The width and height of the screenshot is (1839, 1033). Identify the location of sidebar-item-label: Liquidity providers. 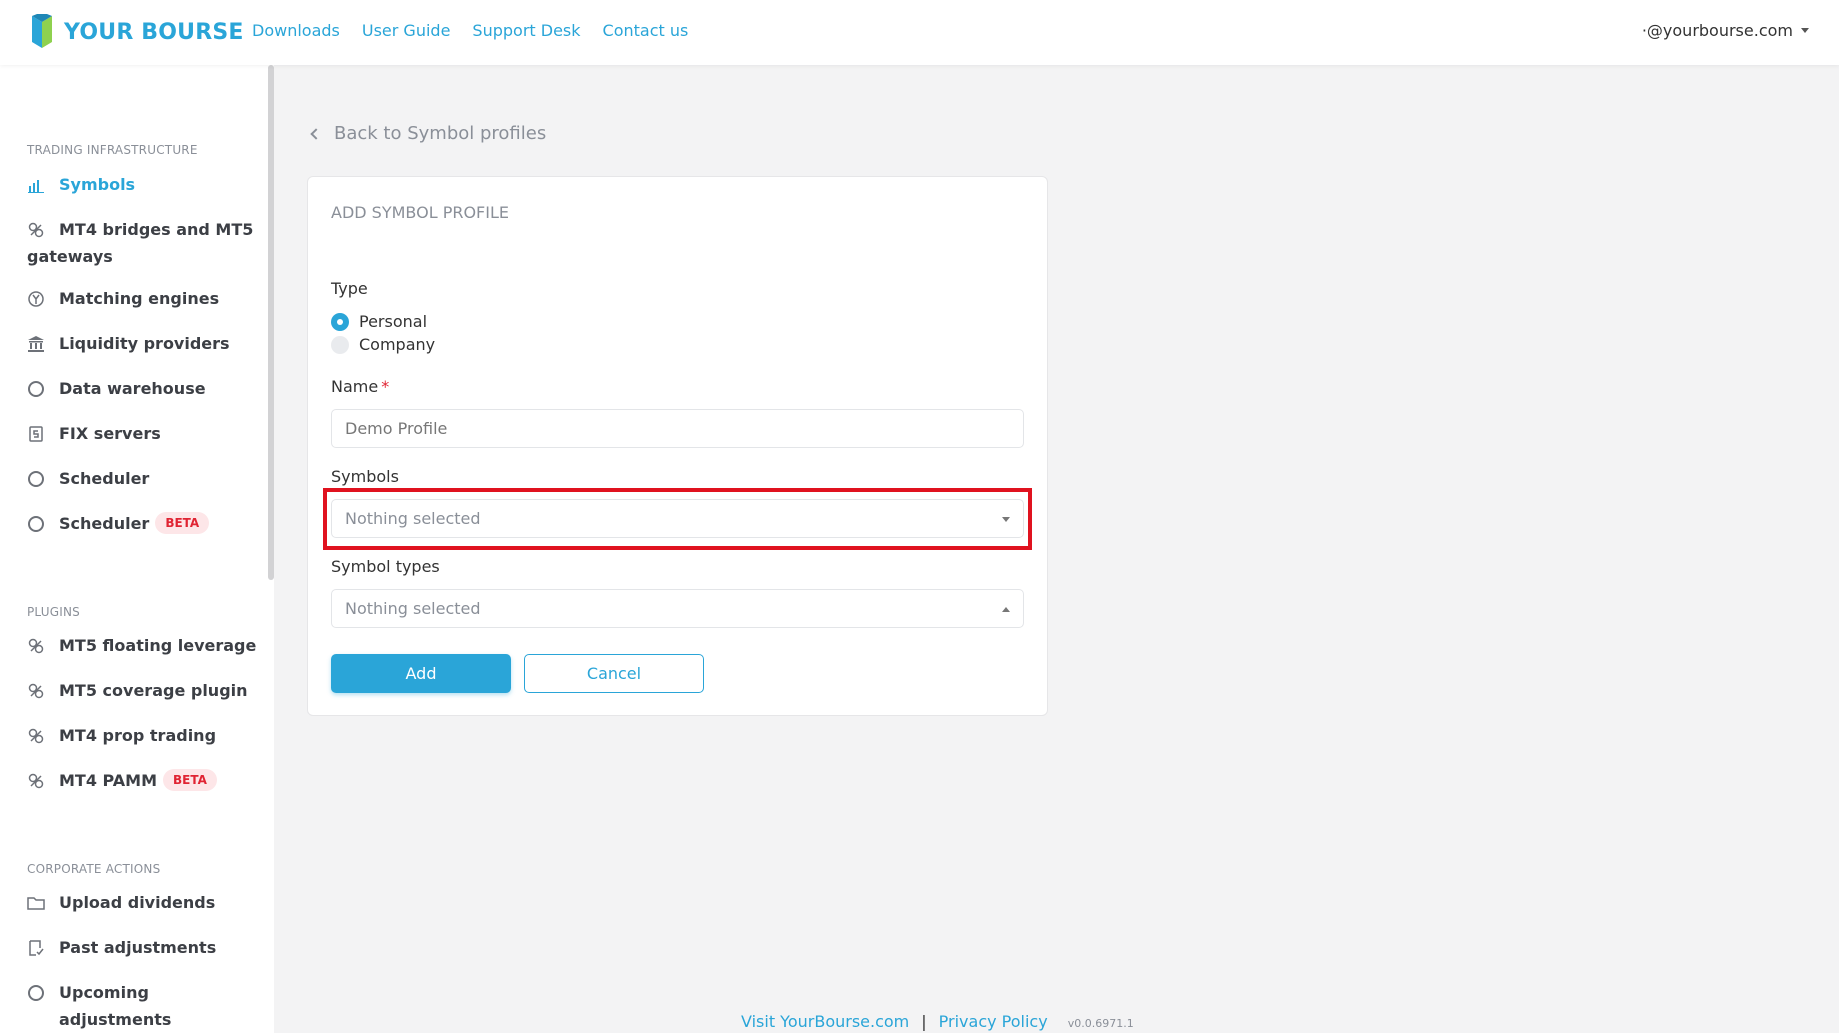
(144, 343).